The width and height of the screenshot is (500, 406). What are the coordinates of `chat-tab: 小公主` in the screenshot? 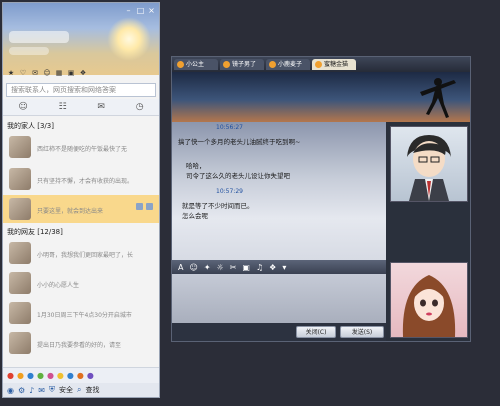 It's located at (196, 64).